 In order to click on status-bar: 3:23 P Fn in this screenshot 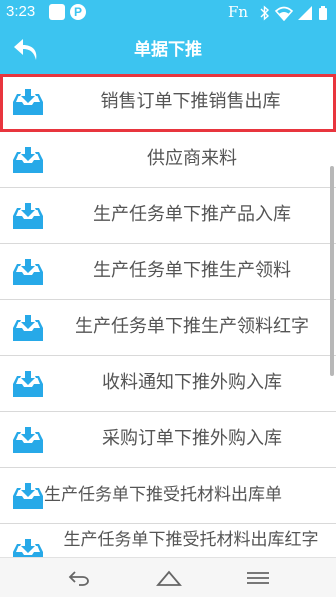, I will do `click(168, 13)`.